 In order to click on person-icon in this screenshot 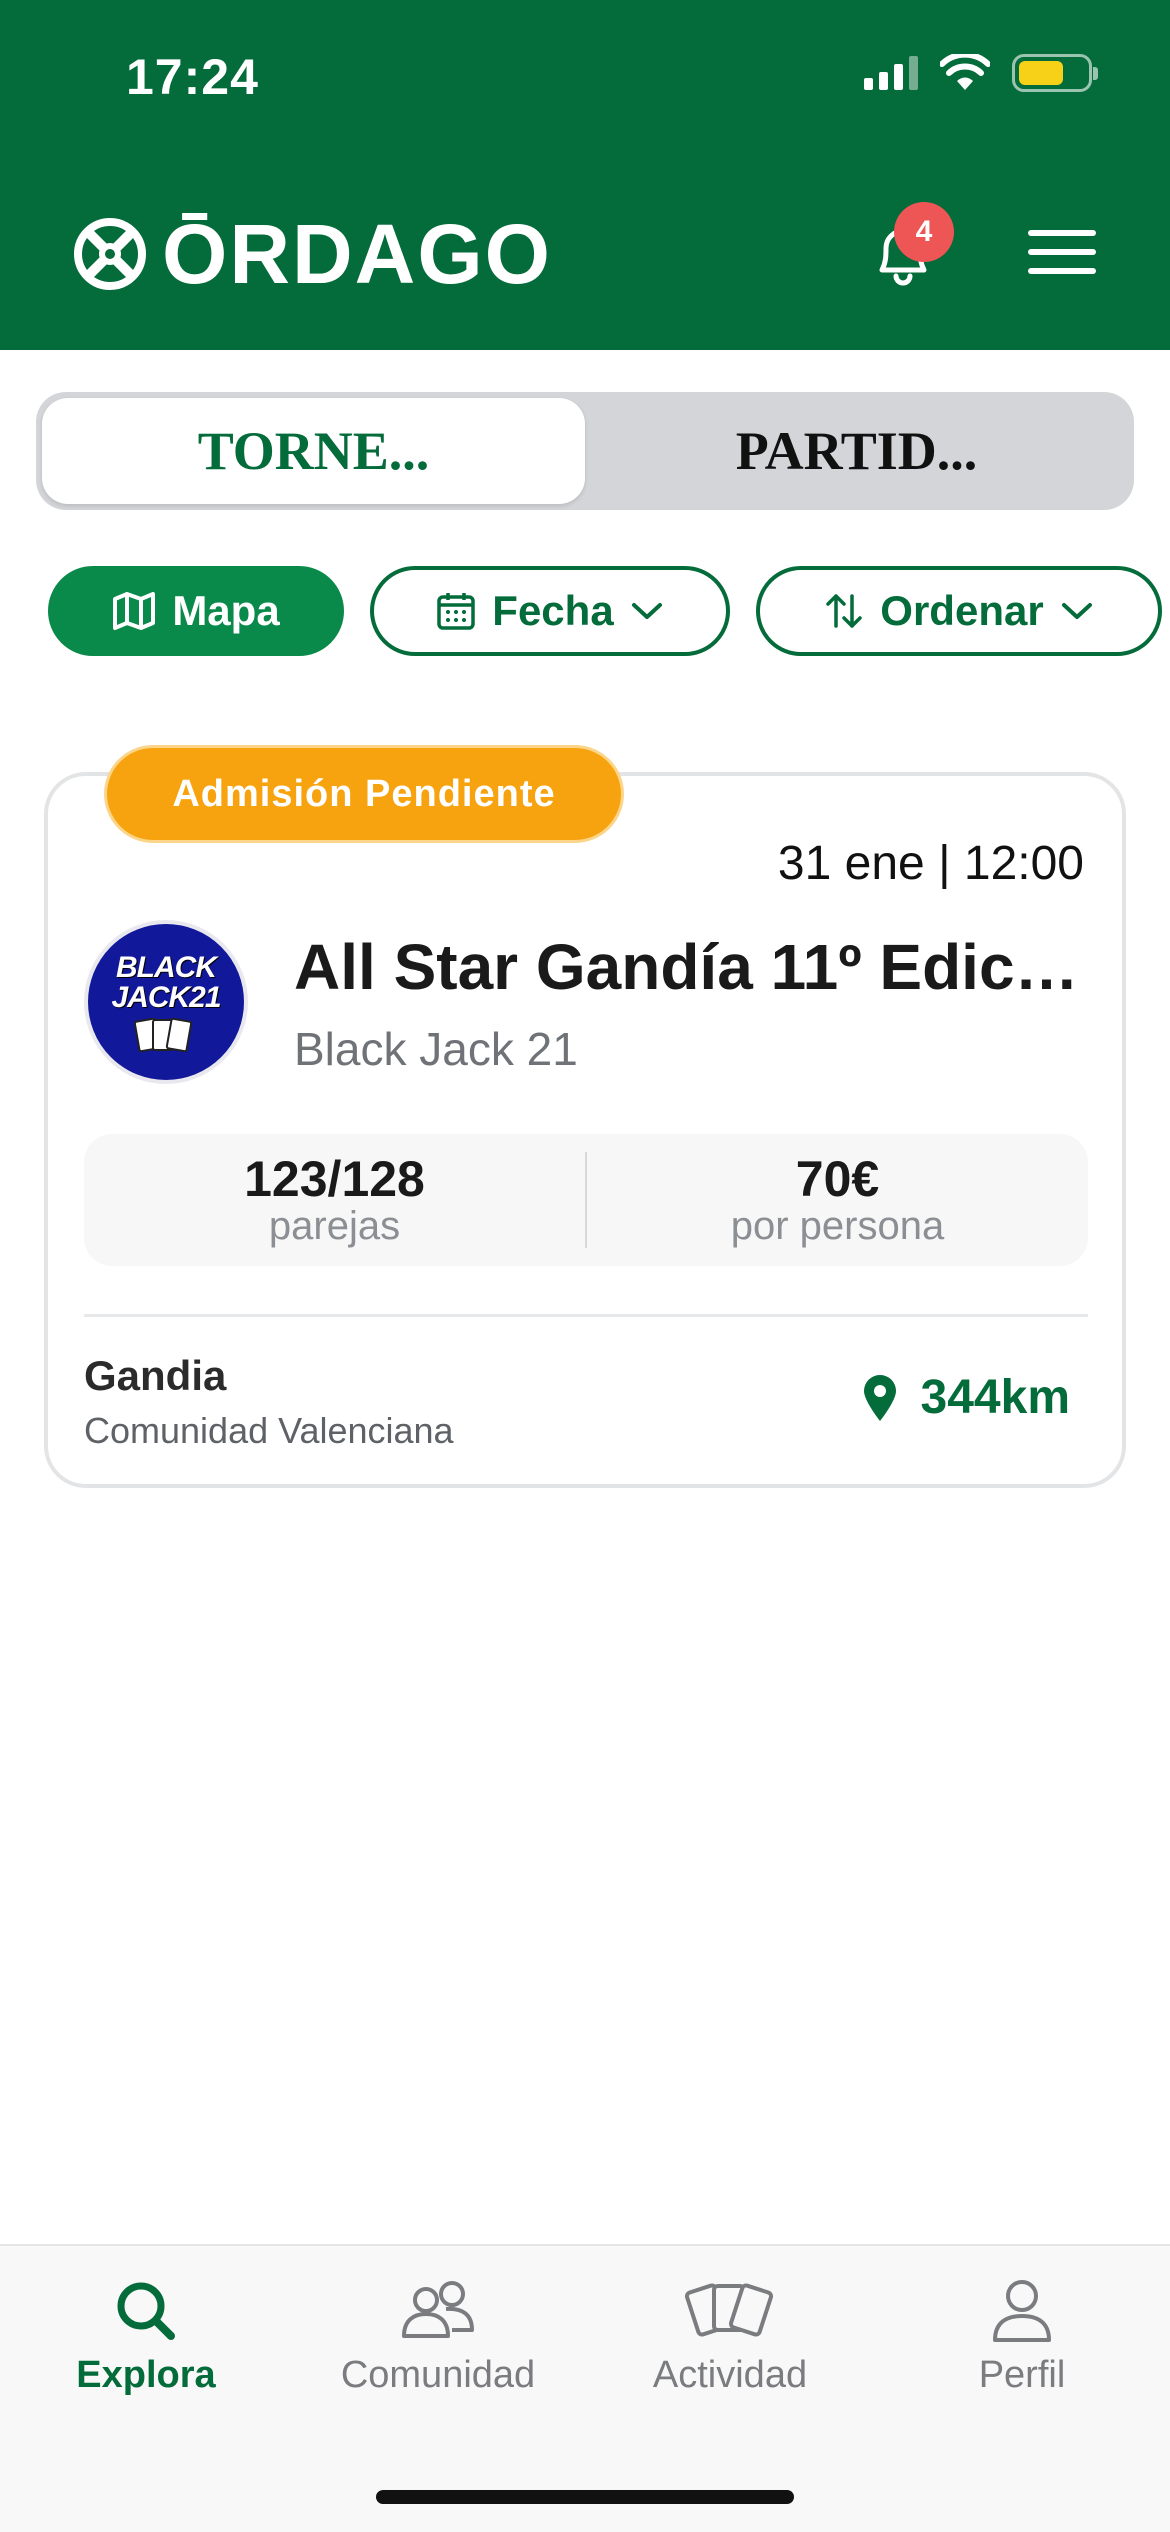, I will do `click(1022, 2311)`.